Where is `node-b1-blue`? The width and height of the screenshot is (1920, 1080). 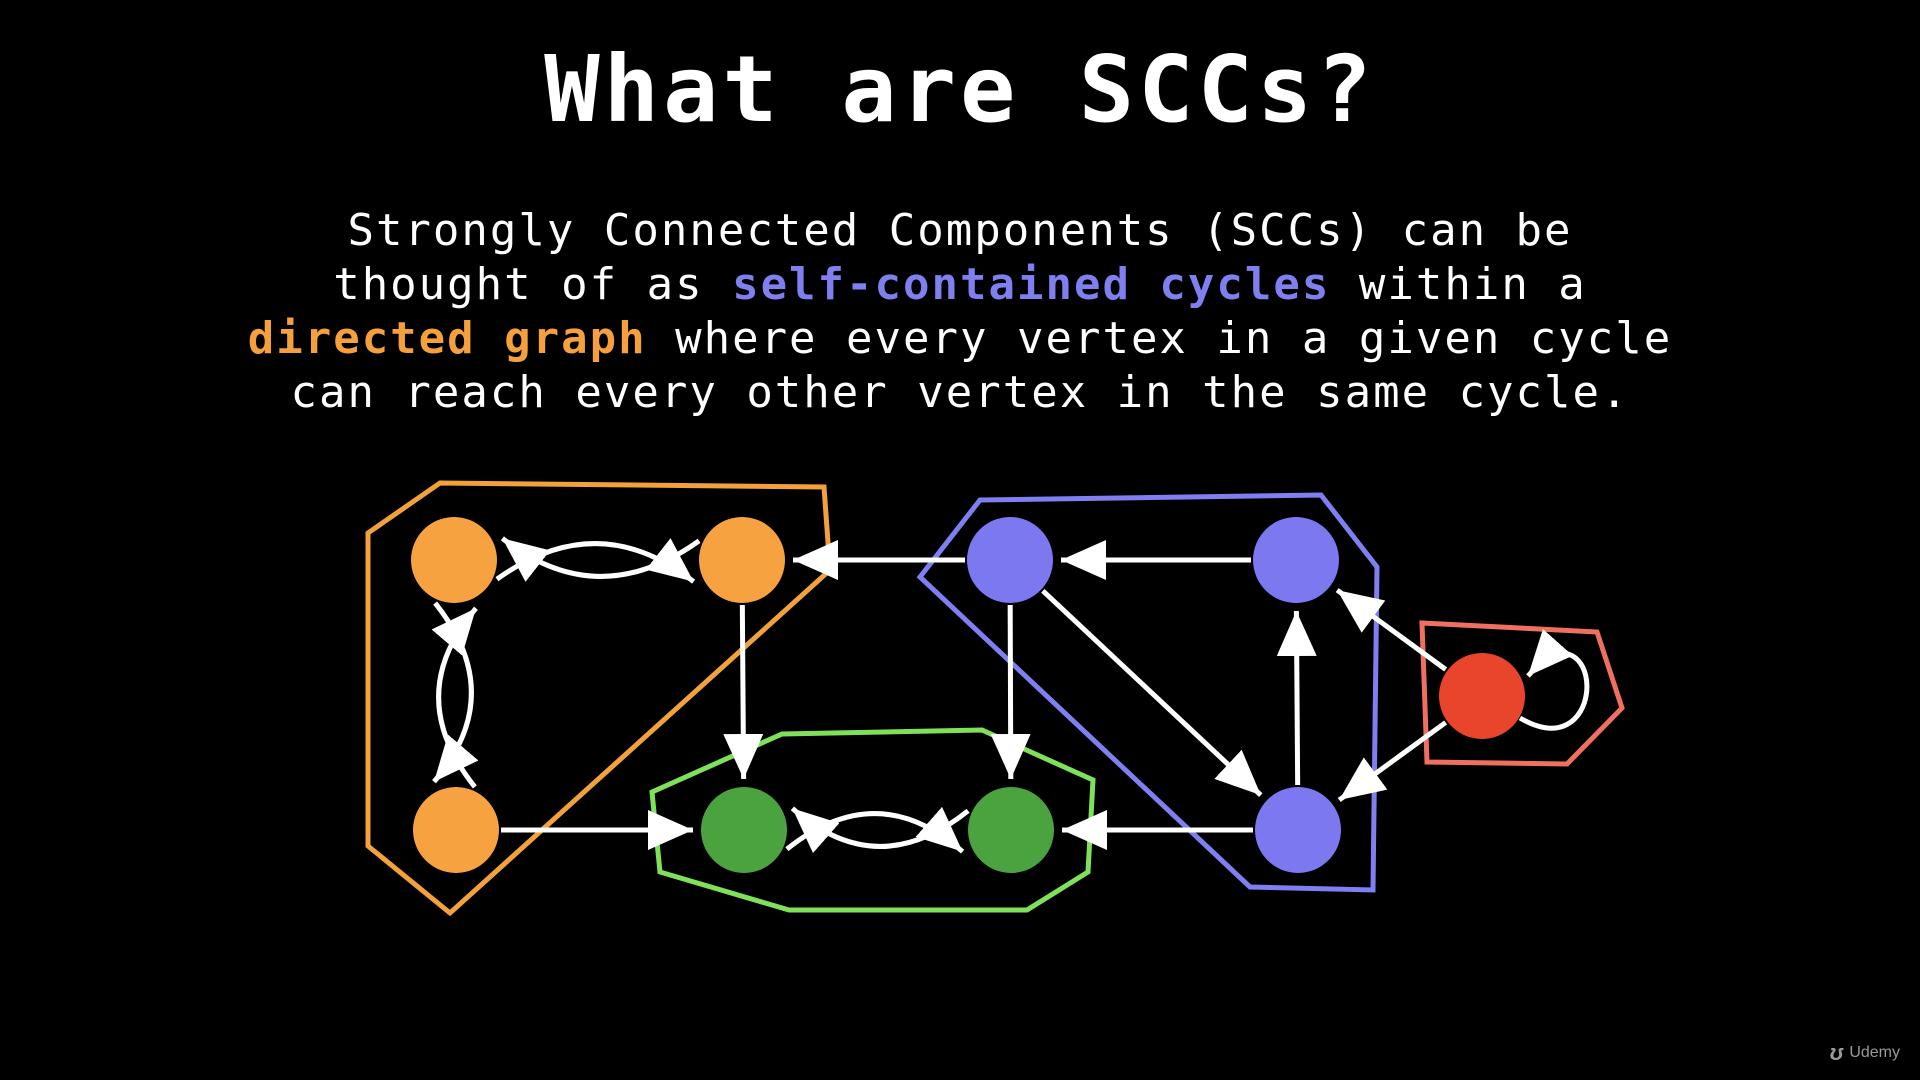 node-b1-blue is located at coordinates (1010, 560).